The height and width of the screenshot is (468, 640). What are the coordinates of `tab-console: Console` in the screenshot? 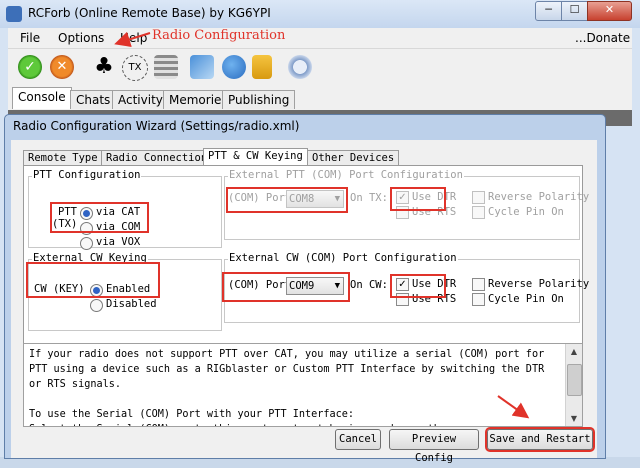 It's located at (42, 98).